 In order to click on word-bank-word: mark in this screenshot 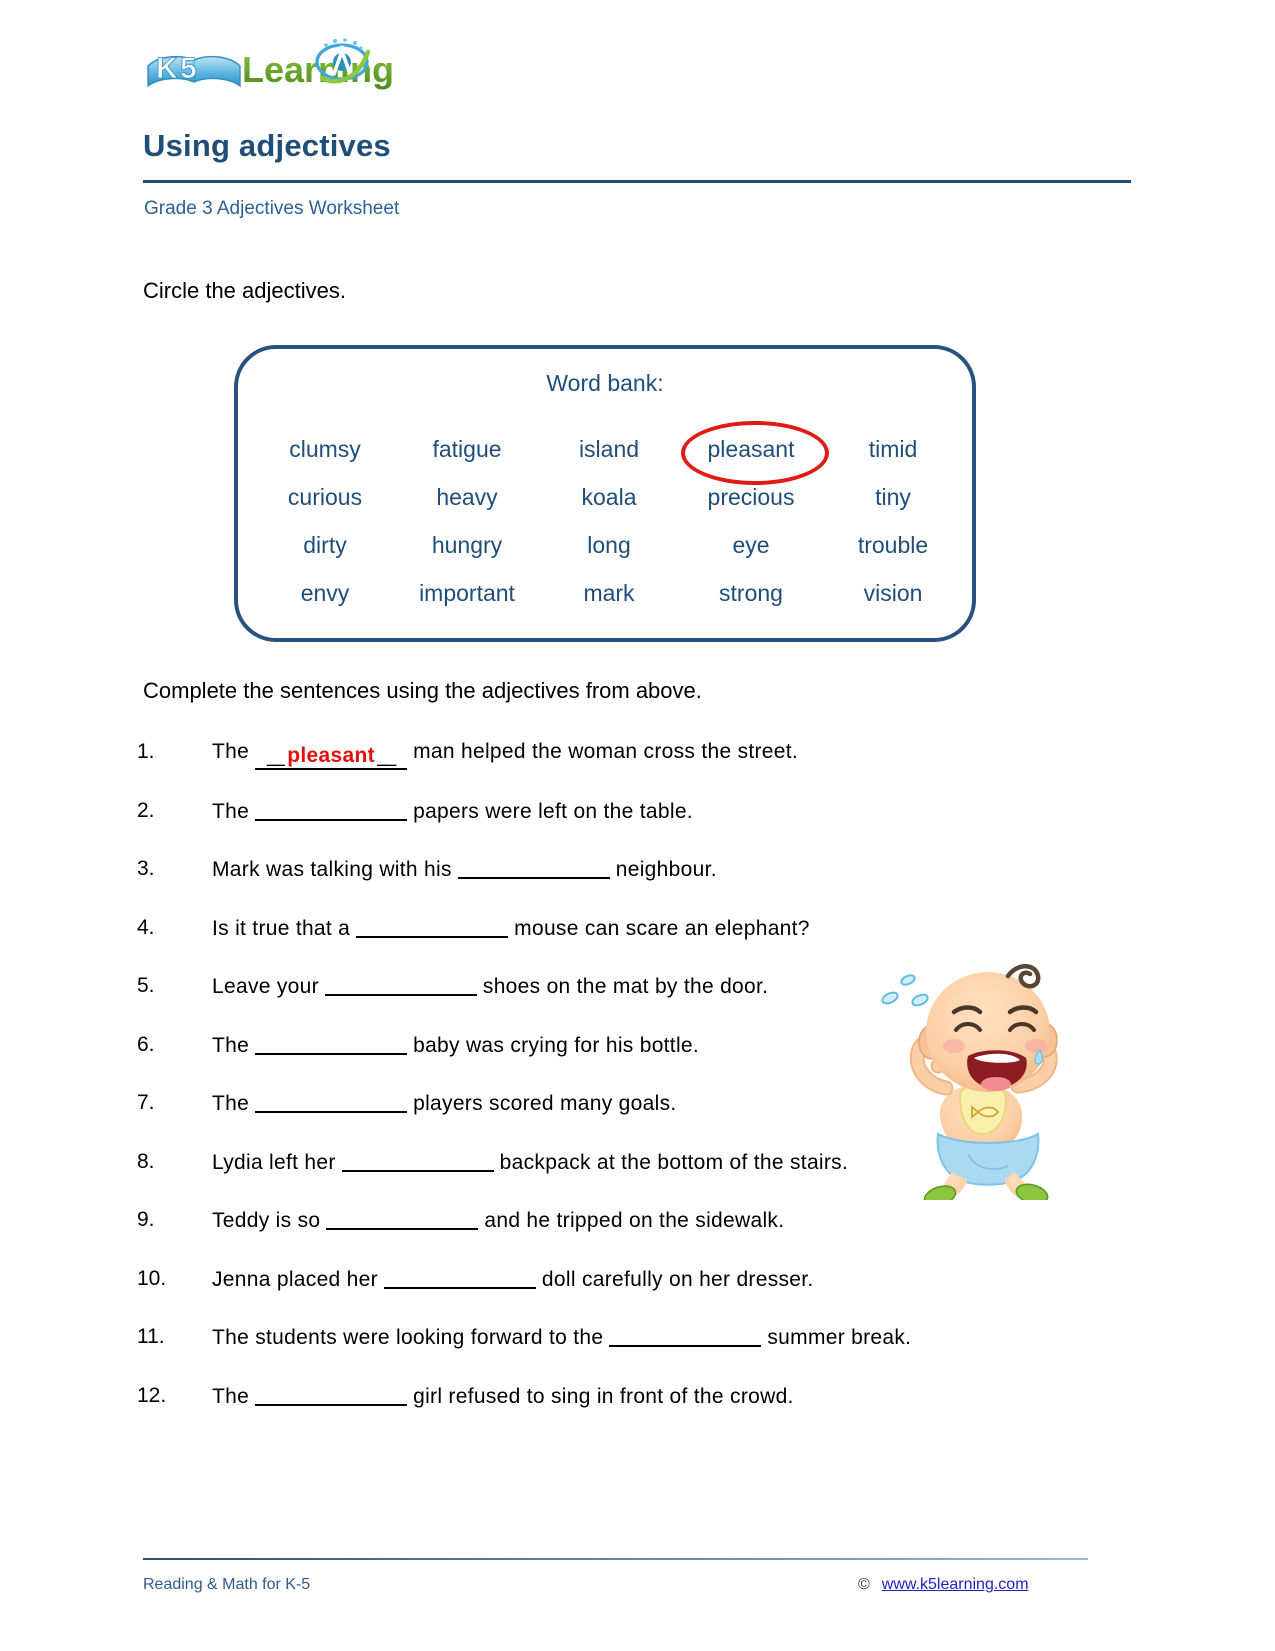, I will do `click(609, 593)`.